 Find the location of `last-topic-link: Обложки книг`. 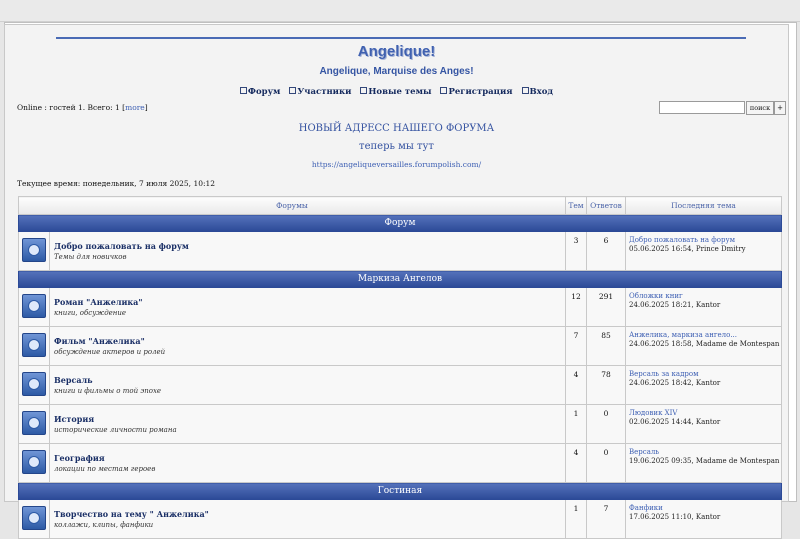

last-topic-link: Обложки книг is located at coordinates (705, 296).